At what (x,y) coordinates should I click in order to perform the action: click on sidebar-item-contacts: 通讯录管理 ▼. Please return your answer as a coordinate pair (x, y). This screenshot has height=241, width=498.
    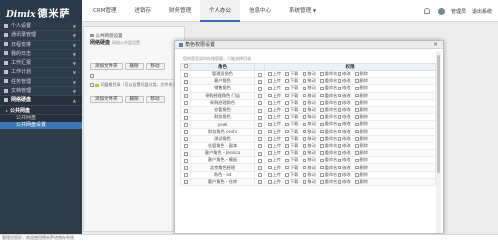
    Looking at the image, I should click on (41, 36).